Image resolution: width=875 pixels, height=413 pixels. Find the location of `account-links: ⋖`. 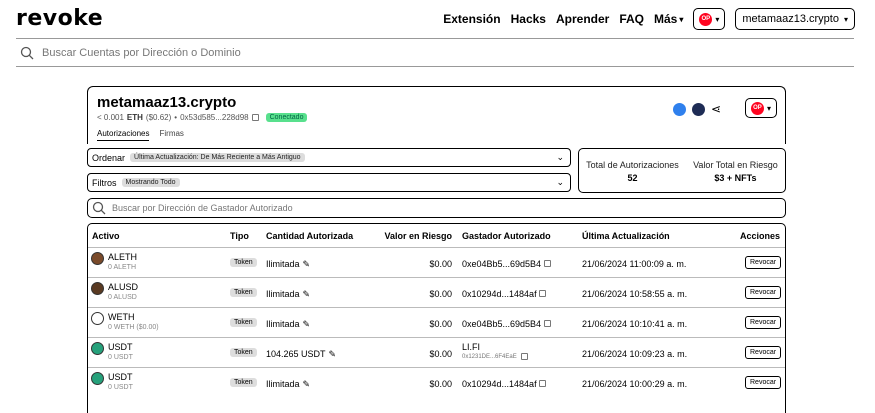

account-links: ⋖ is located at coordinates (696, 109).